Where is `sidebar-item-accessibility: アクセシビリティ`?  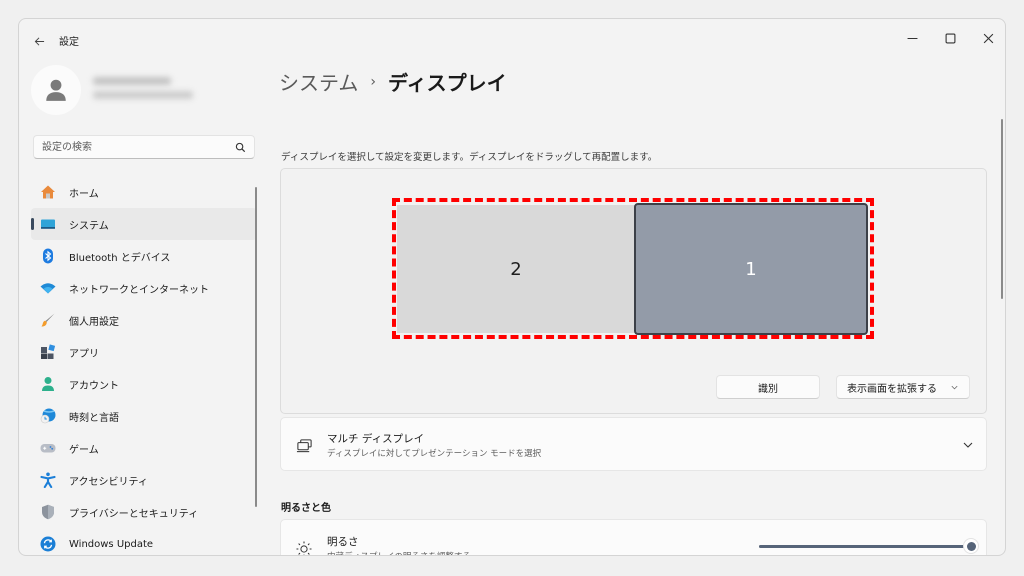
sidebar-item-accessibility: アクセシビリティ is located at coordinates (144, 480).